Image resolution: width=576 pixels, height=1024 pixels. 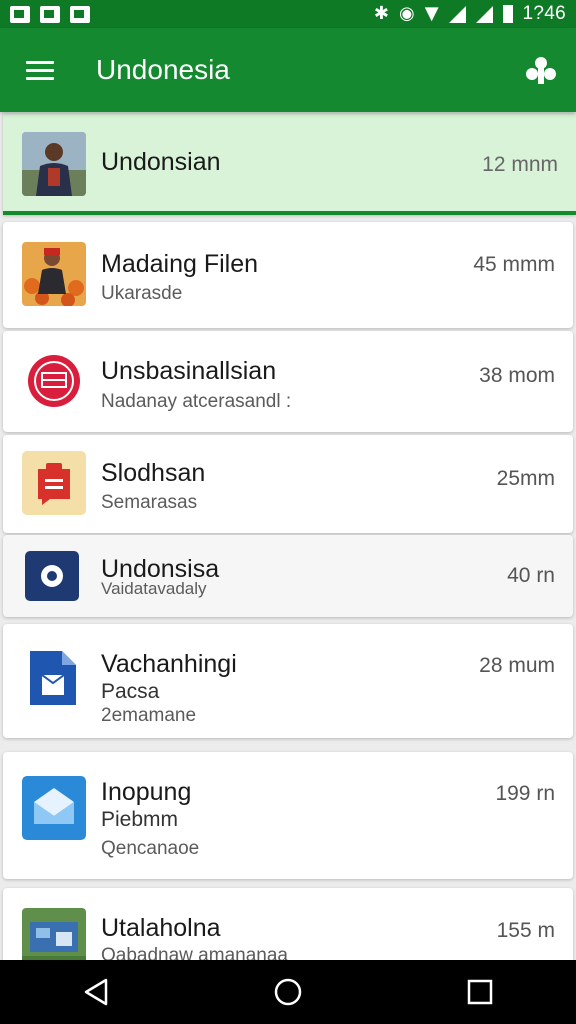 What do you see at coordinates (194, 952) in the screenshot?
I see `list-item-subtitle: Oabadnaw amananaa` at bounding box center [194, 952].